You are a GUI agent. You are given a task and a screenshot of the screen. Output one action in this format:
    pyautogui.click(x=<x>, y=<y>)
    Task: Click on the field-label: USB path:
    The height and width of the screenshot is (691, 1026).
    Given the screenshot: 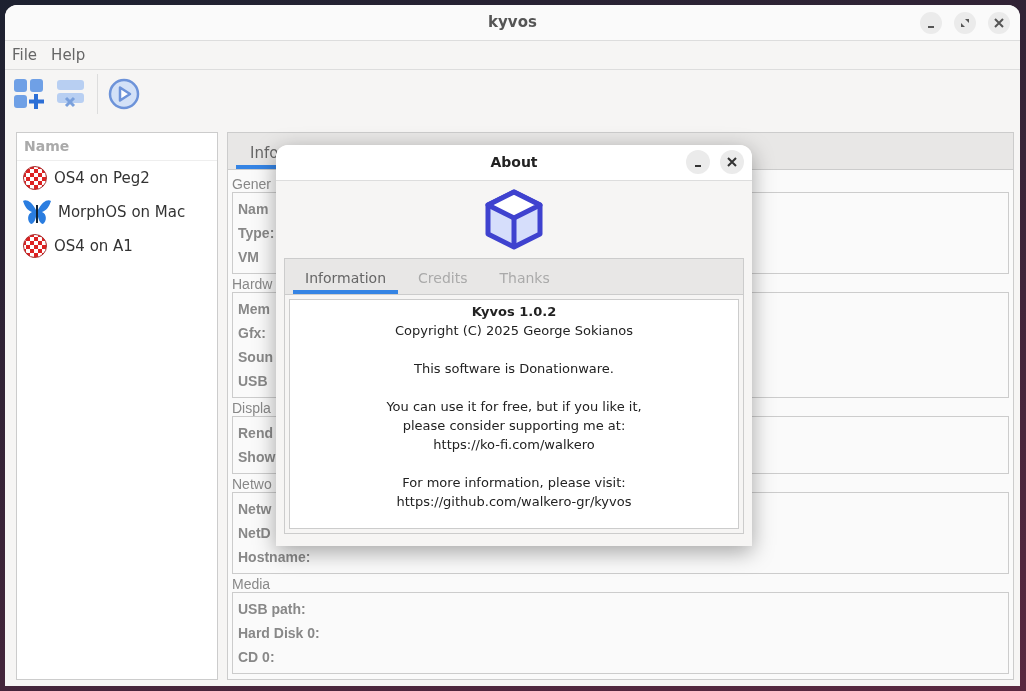 What is the action you would take?
    pyautogui.click(x=272, y=609)
    